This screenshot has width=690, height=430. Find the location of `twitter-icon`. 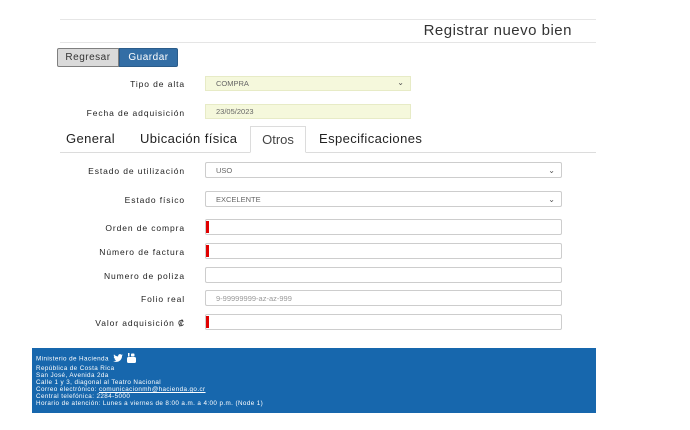

twitter-icon is located at coordinates (118, 359).